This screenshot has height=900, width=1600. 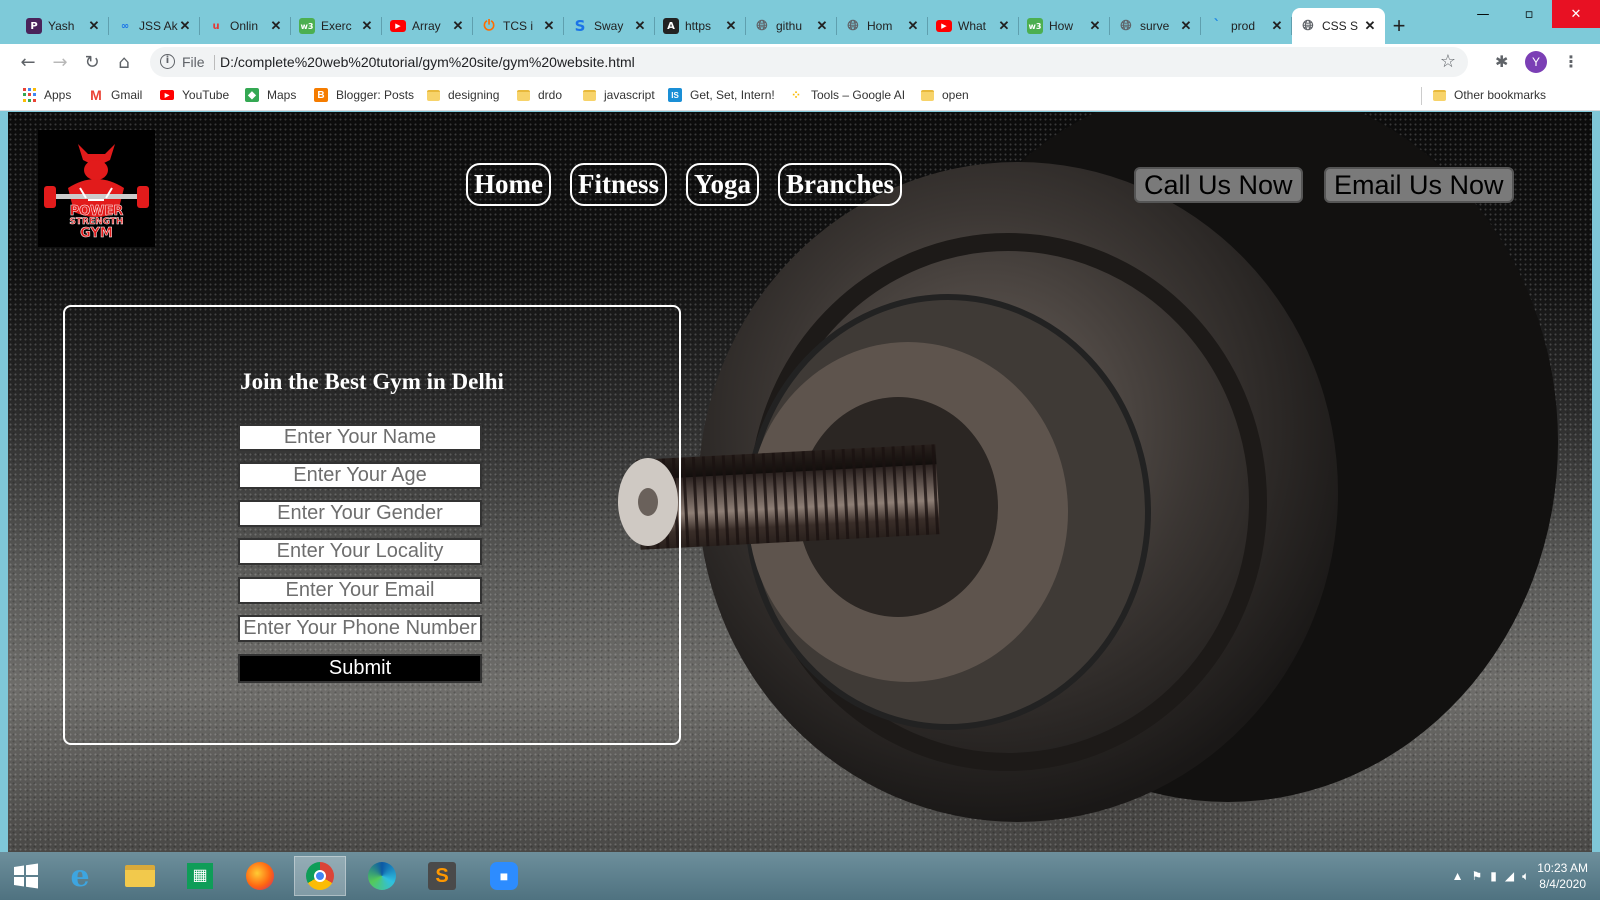 What do you see at coordinates (433, 95) in the screenshot?
I see `folder-icon` at bounding box center [433, 95].